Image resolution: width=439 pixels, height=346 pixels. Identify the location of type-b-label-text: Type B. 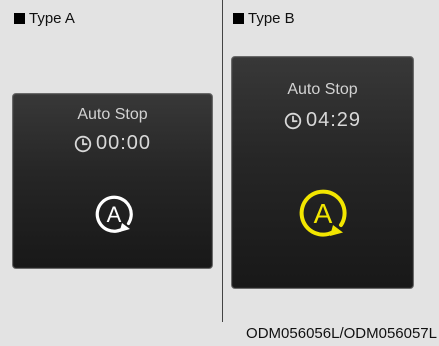
(271, 18).